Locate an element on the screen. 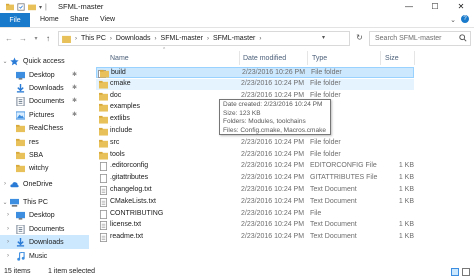 The height and width of the screenshot is (279, 474). nav-item-this-pc: ⌄ This PC is located at coordinates (44, 202).